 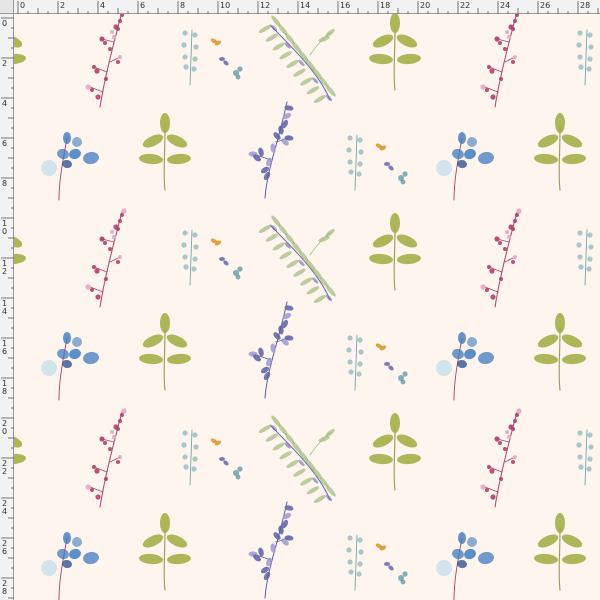 What do you see at coordinates (6, 468) in the screenshot?
I see `ruler-label-left: 22` at bounding box center [6, 468].